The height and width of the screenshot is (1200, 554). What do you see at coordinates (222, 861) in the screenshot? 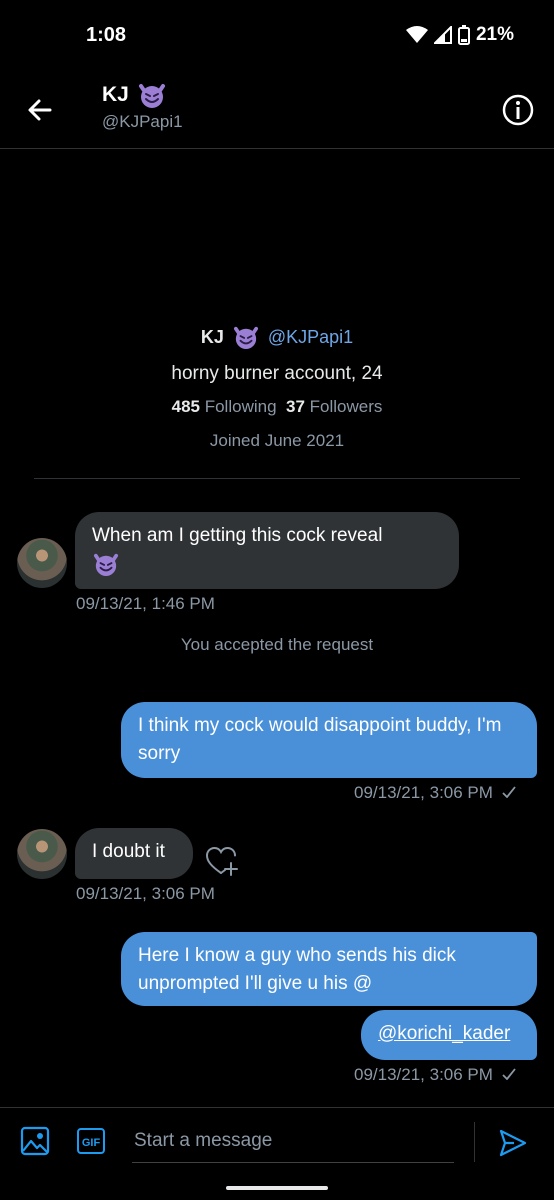
I see `heart-add-icon` at bounding box center [222, 861].